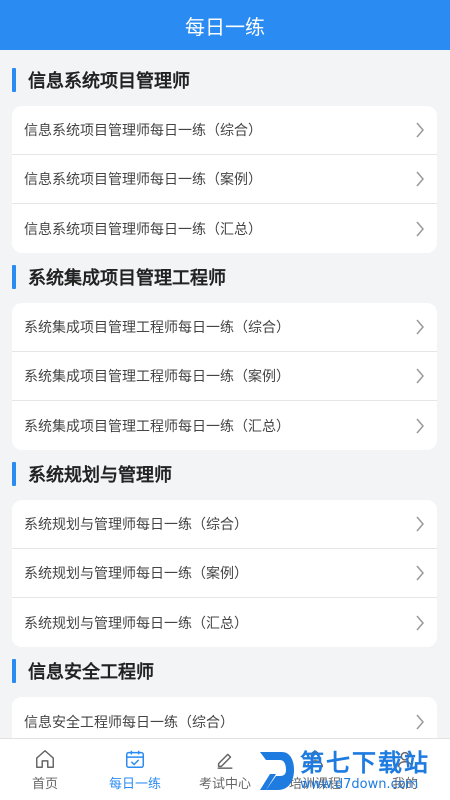 This screenshot has height=800, width=450. Describe the element at coordinates (135, 769) in the screenshot. I see `tab-daily-practice: 每日一练` at that location.